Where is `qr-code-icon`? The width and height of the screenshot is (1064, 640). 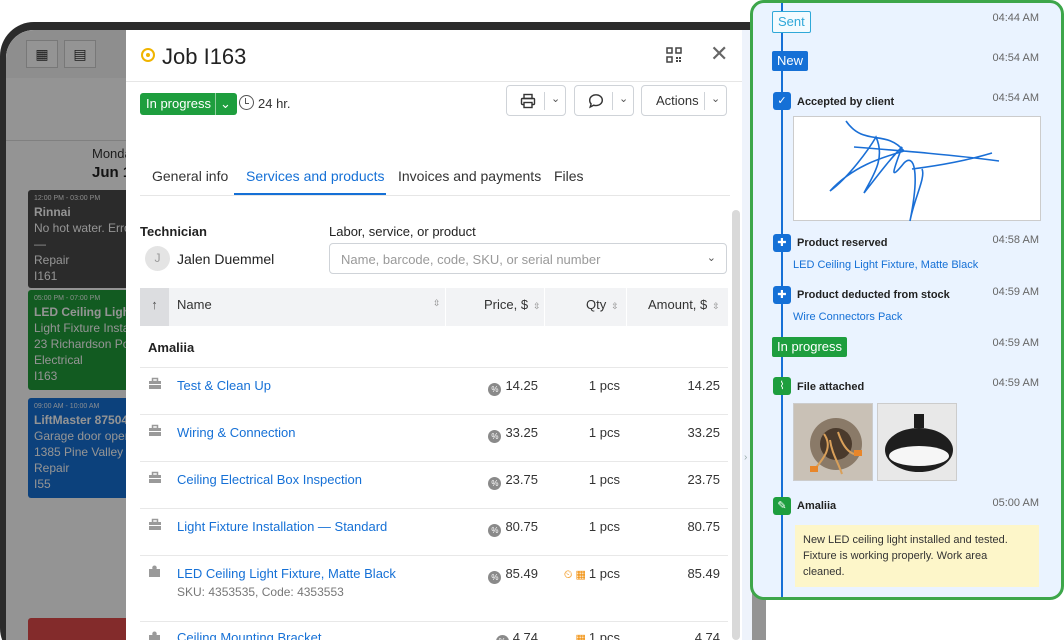 qr-code-icon is located at coordinates (674, 55).